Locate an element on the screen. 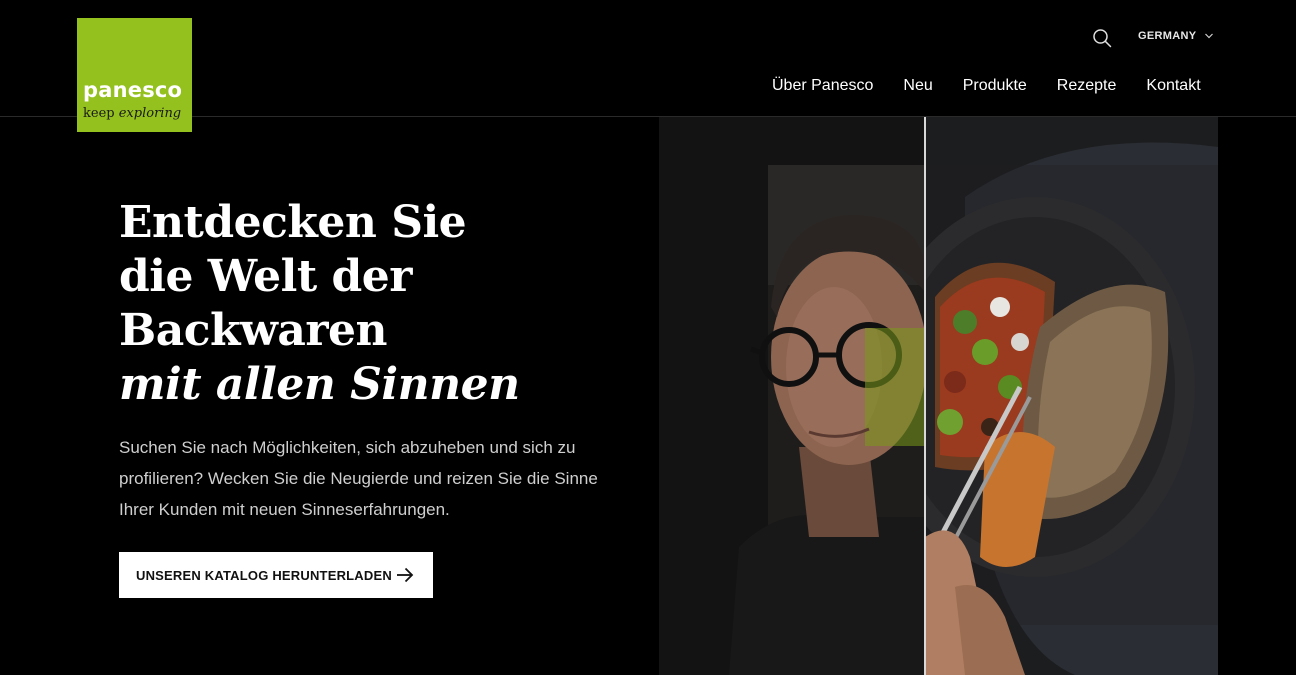 The height and width of the screenshot is (675, 1296). comparison-slider-handle is located at coordinates (925, 396).